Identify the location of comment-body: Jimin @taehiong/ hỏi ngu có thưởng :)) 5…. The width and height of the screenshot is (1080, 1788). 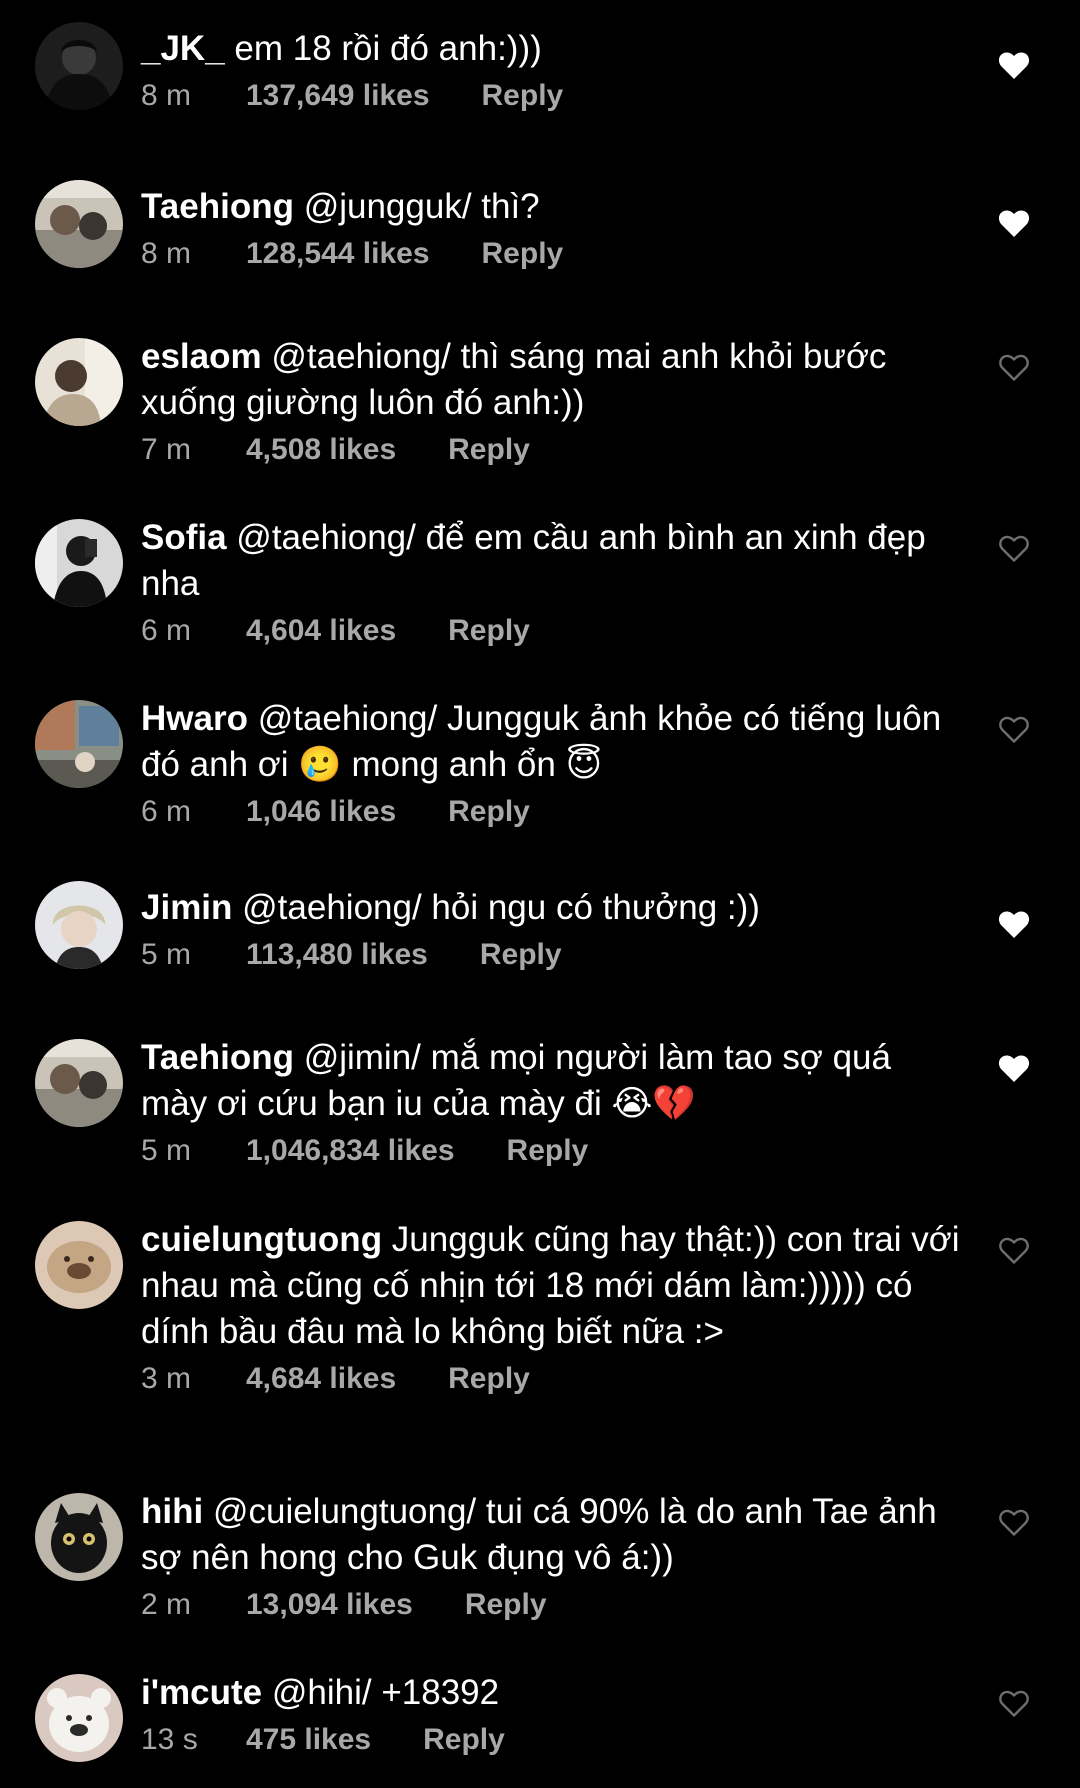
(551, 931).